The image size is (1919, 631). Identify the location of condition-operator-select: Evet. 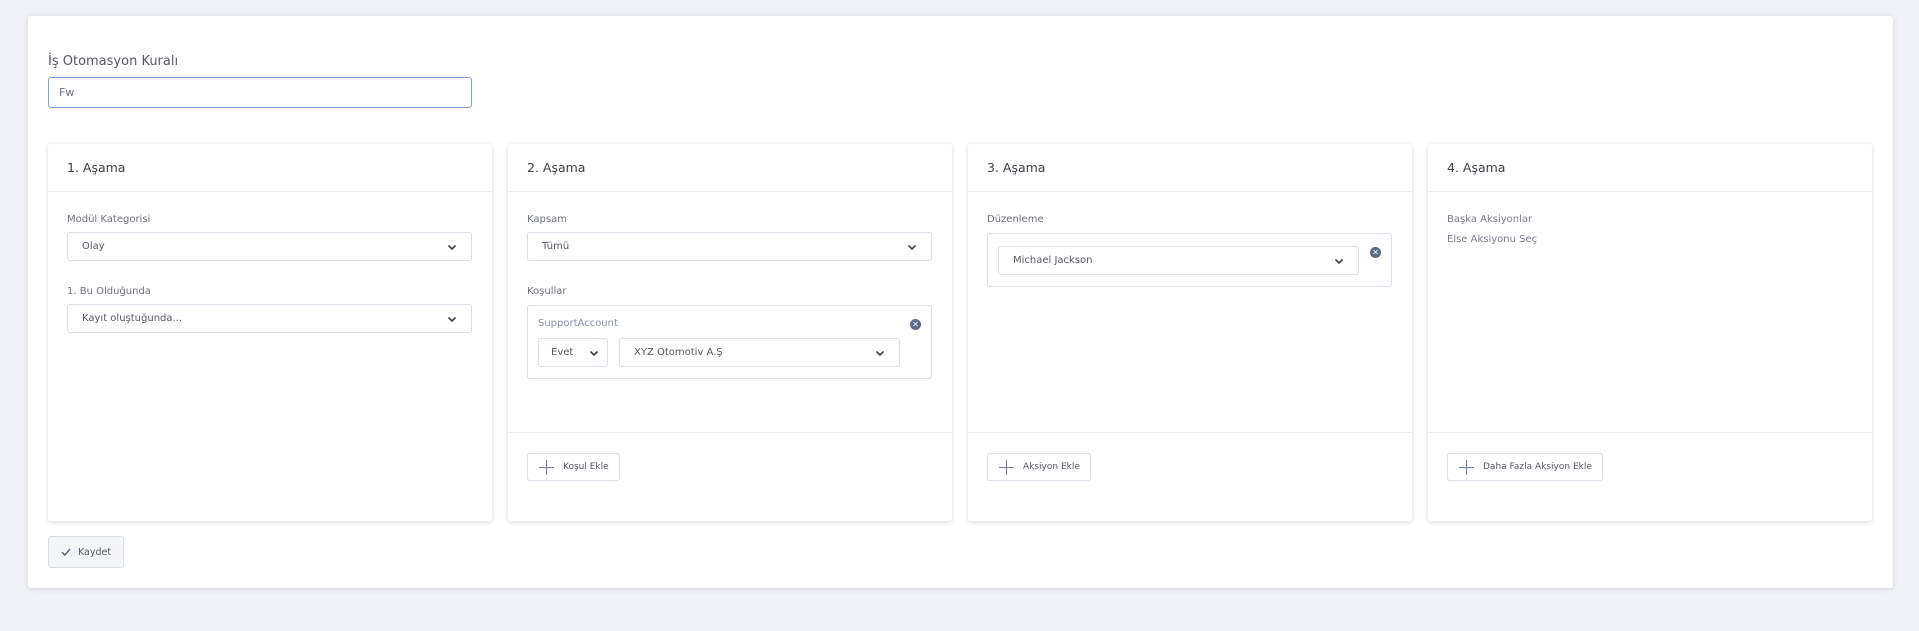
(573, 352).